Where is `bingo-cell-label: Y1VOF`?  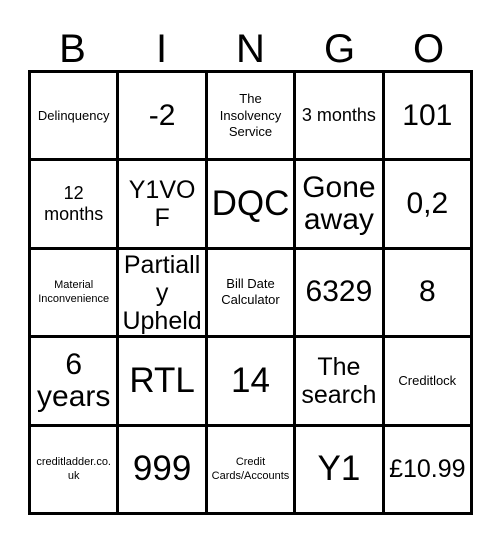
bingo-cell-label: Y1VOF is located at coordinates (162, 204).